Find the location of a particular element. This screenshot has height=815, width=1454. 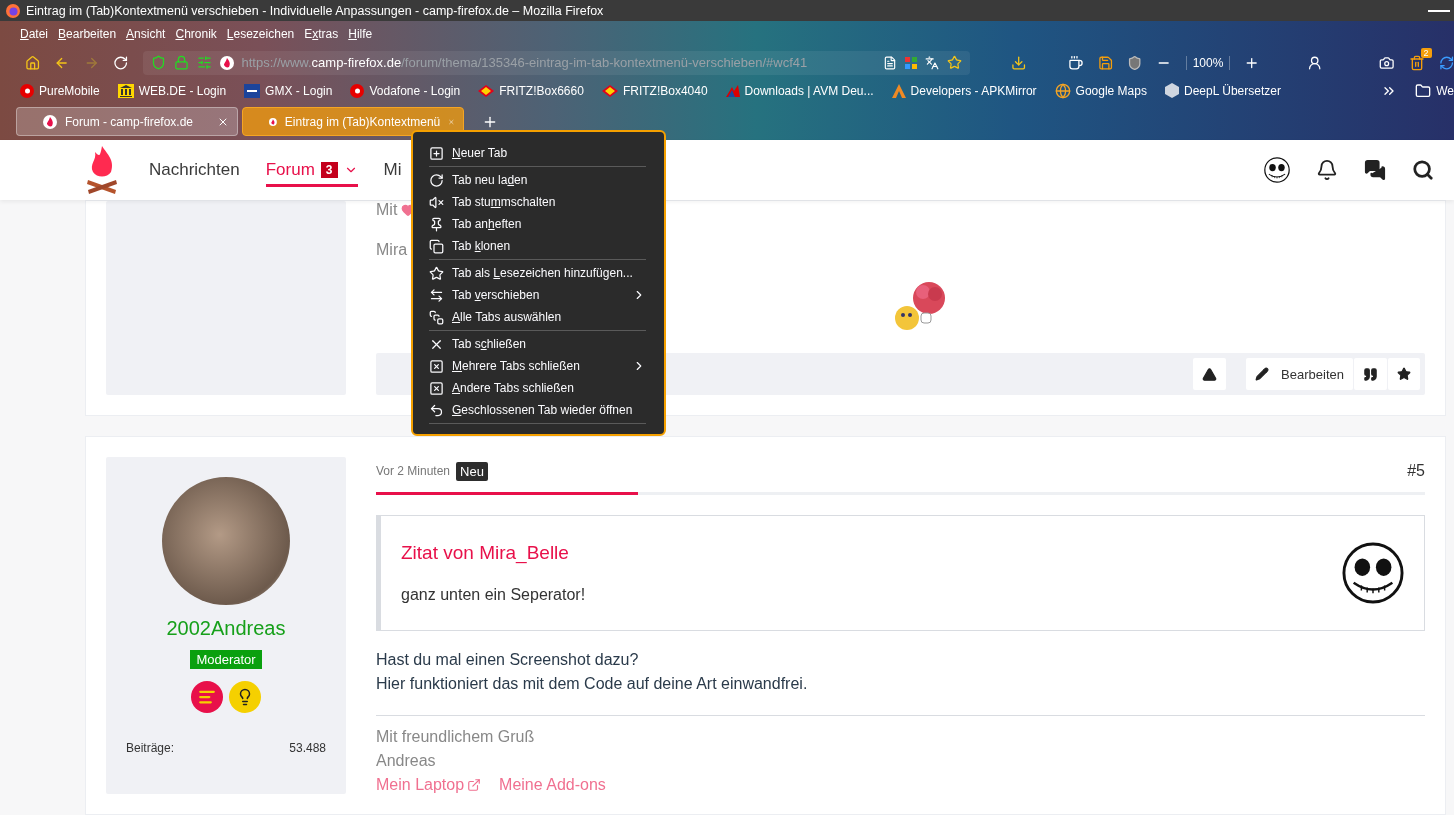

count-badge: 3 is located at coordinates (329, 169).